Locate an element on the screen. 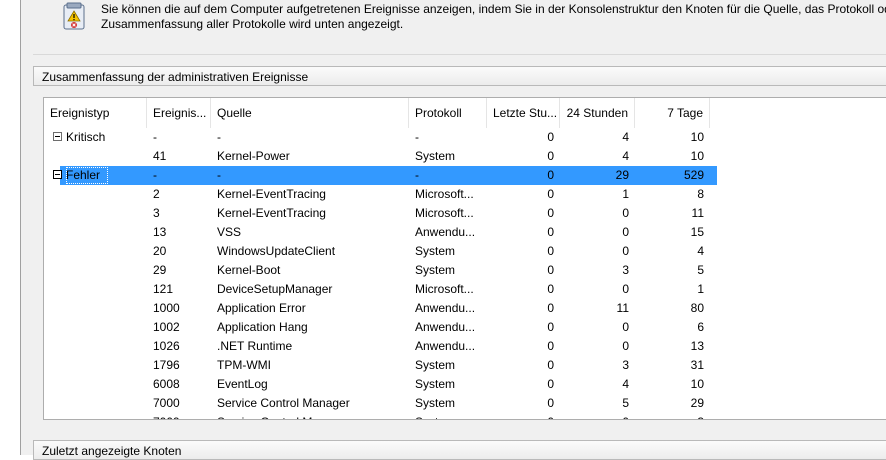 This screenshot has width=886, height=460. table-row: 7000 Service Control Manager System 0 5 29 is located at coordinates (465, 403).